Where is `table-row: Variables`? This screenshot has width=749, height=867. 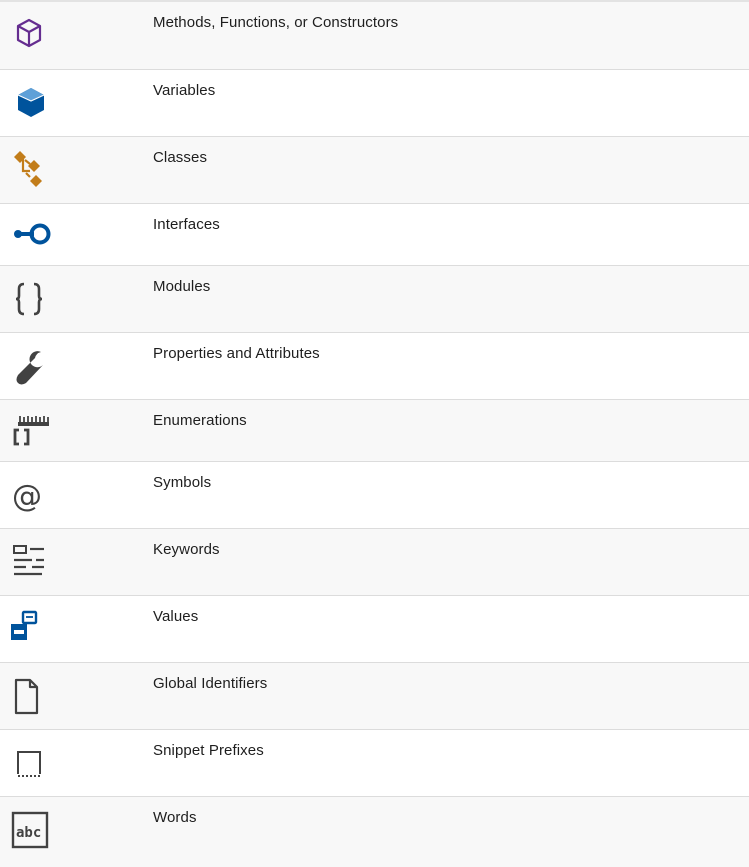
table-row: Variables is located at coordinates (374, 103).